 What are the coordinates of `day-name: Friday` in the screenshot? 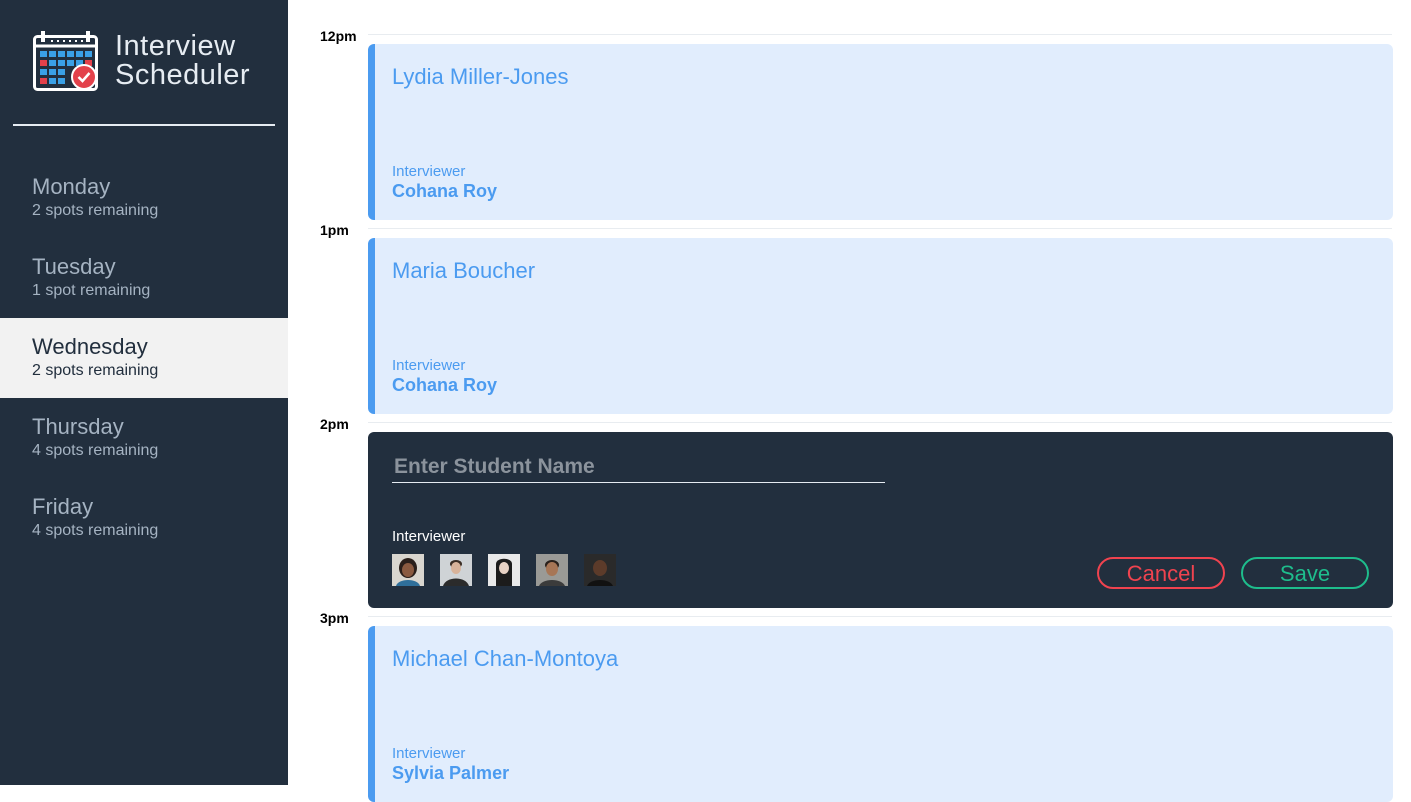 It's located at (63, 506).